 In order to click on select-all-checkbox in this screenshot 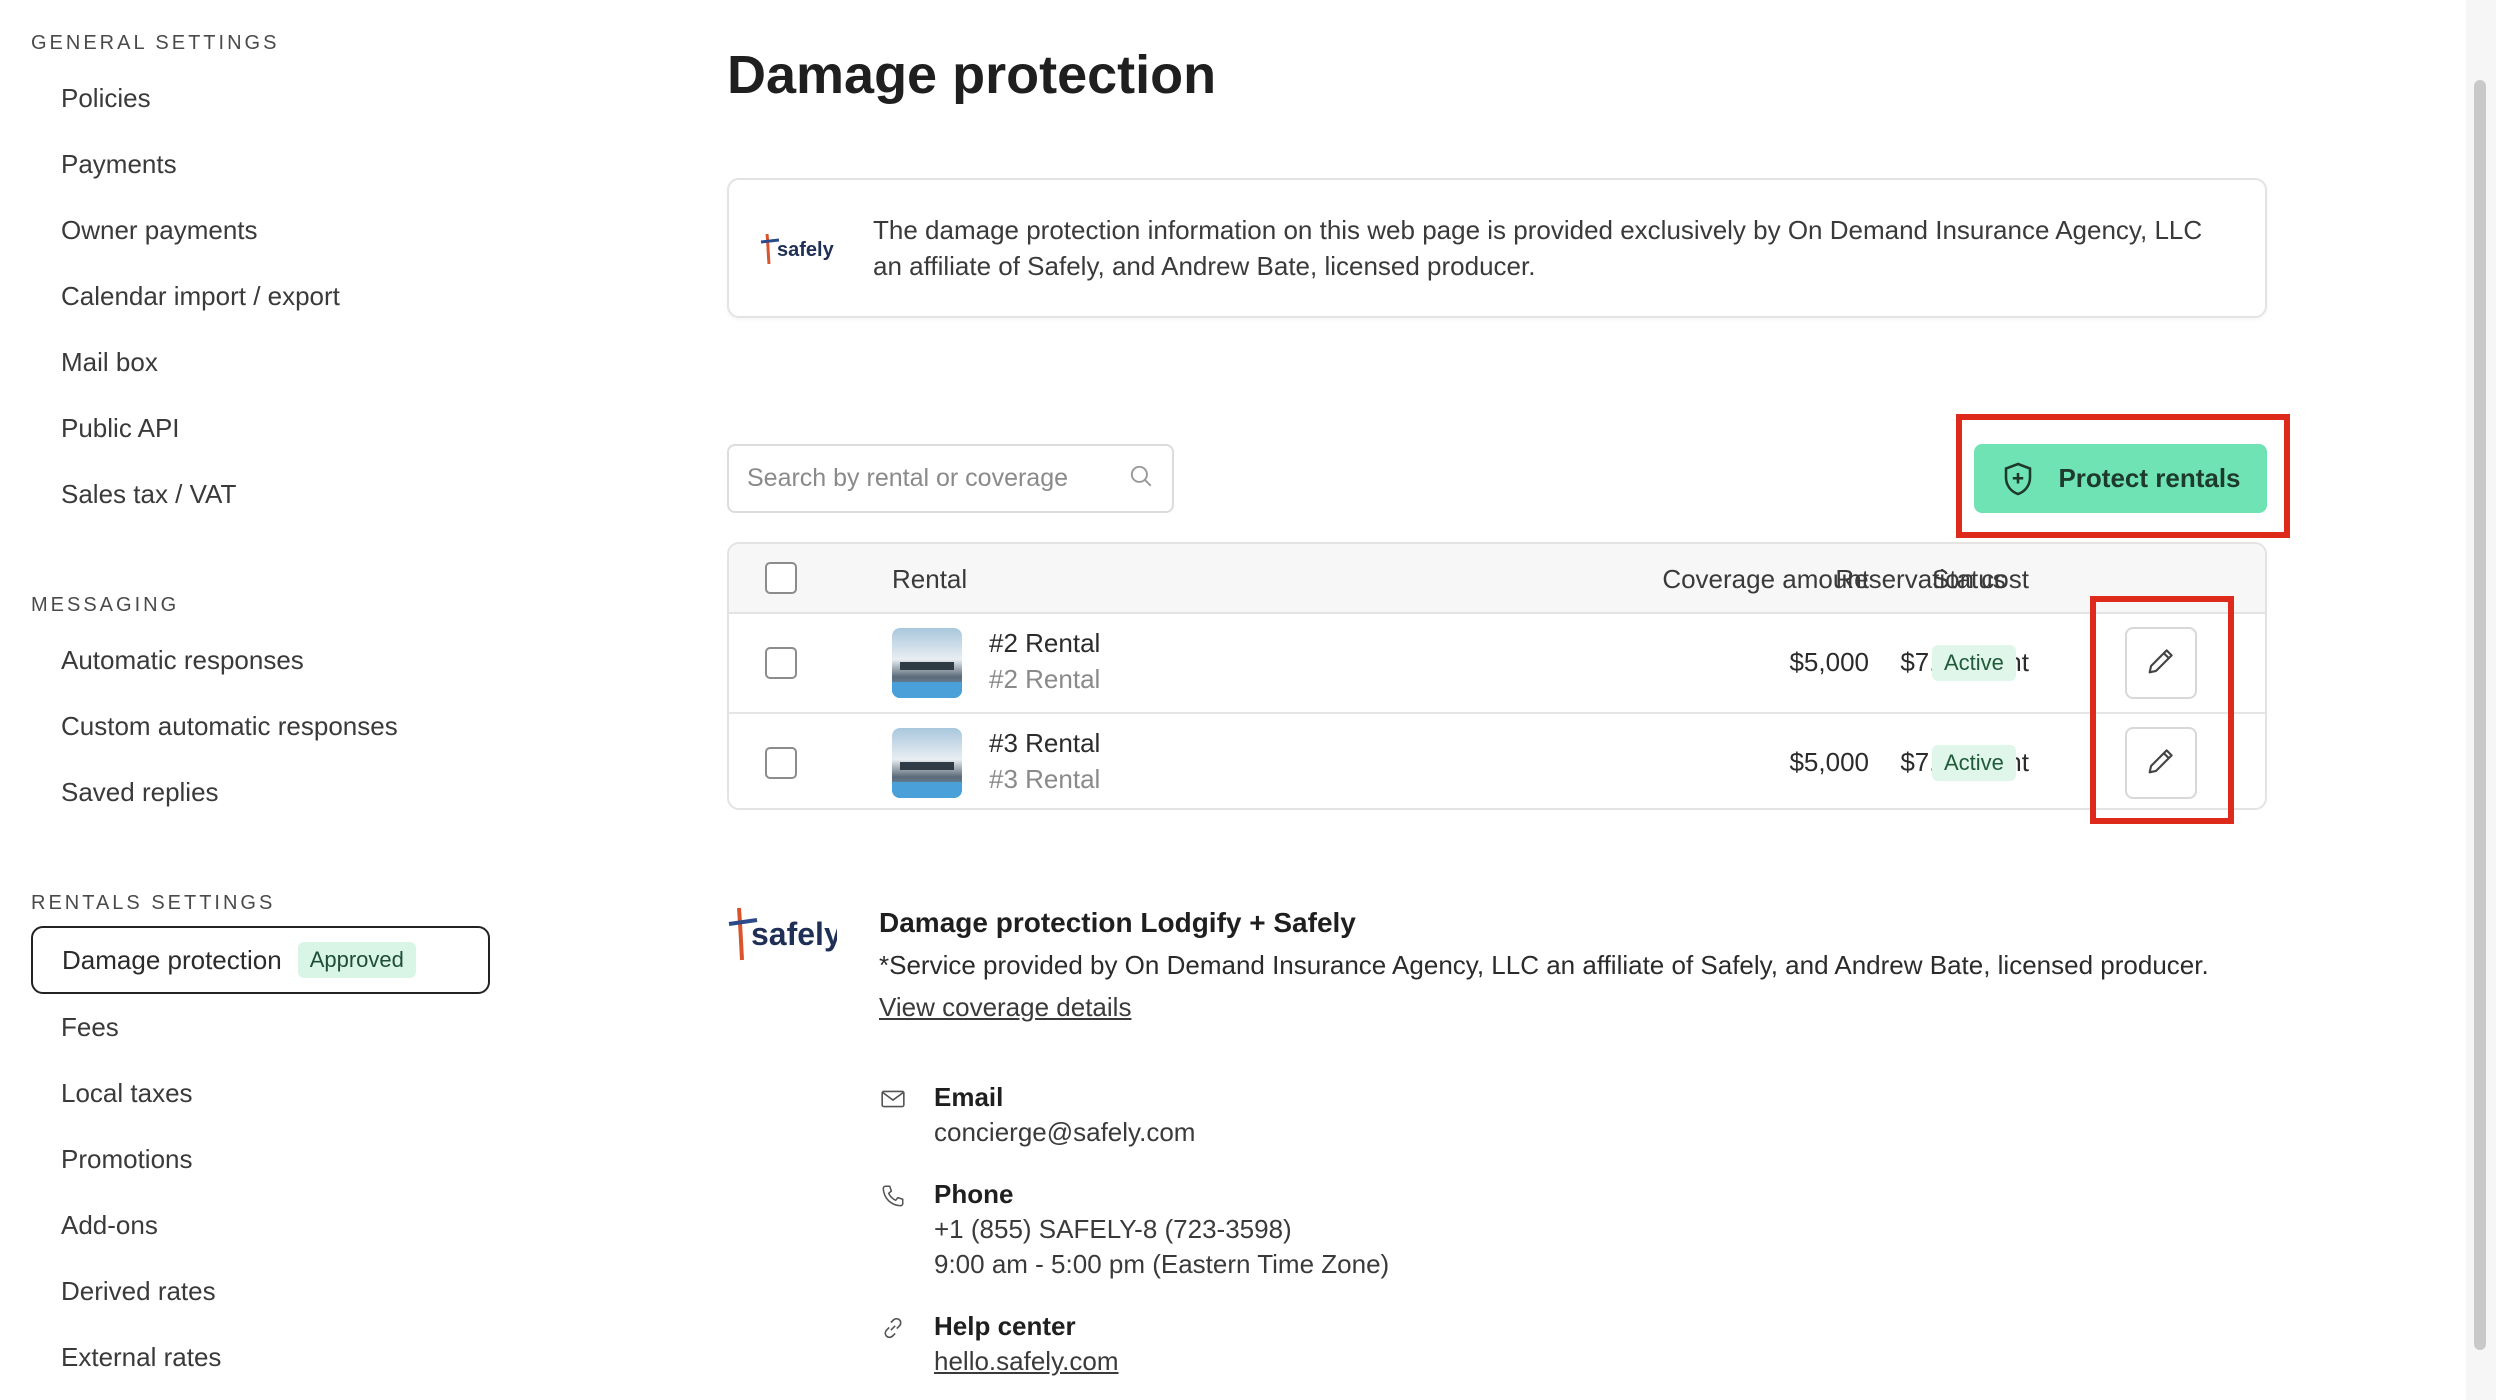, I will do `click(781, 578)`.